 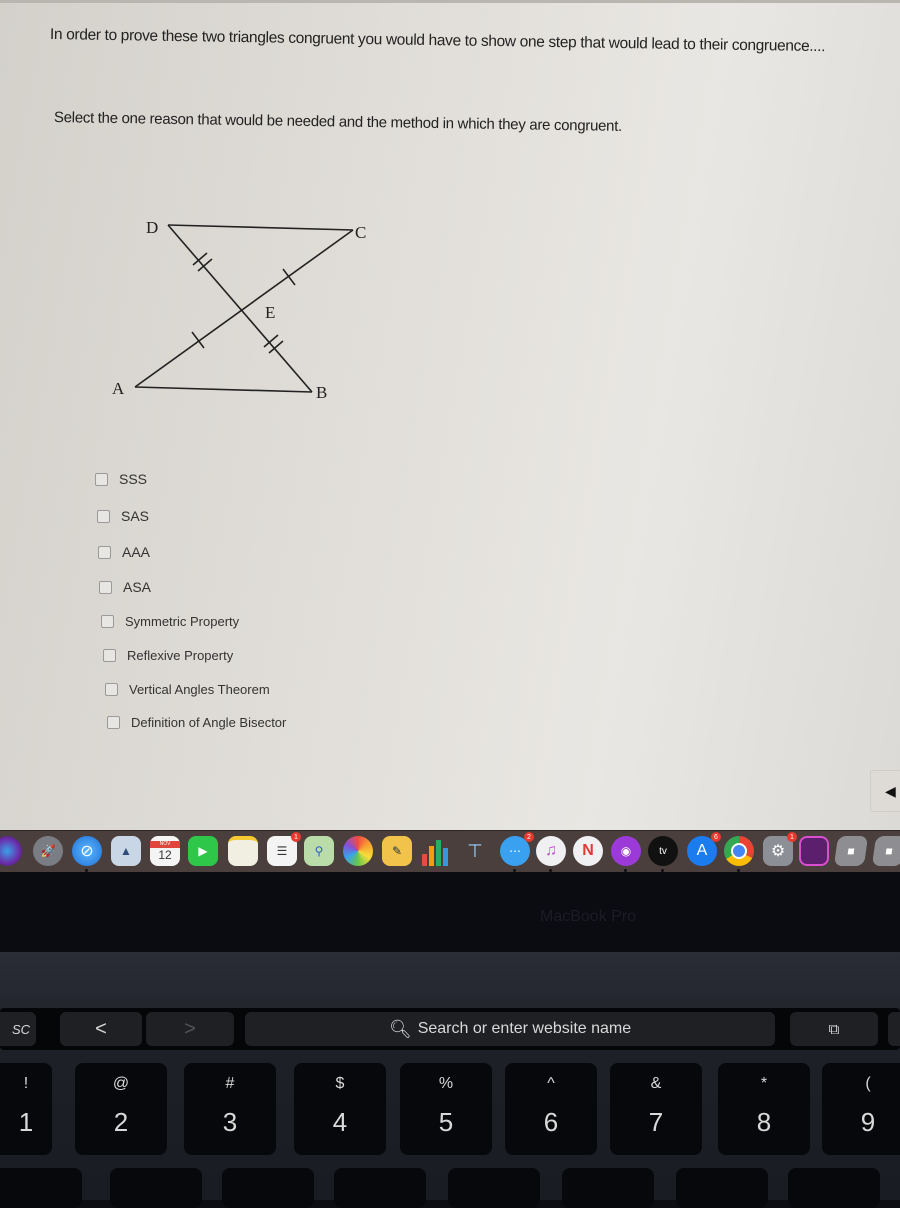 What do you see at coordinates (26, 1122) in the screenshot?
I see `key-number: 1` at bounding box center [26, 1122].